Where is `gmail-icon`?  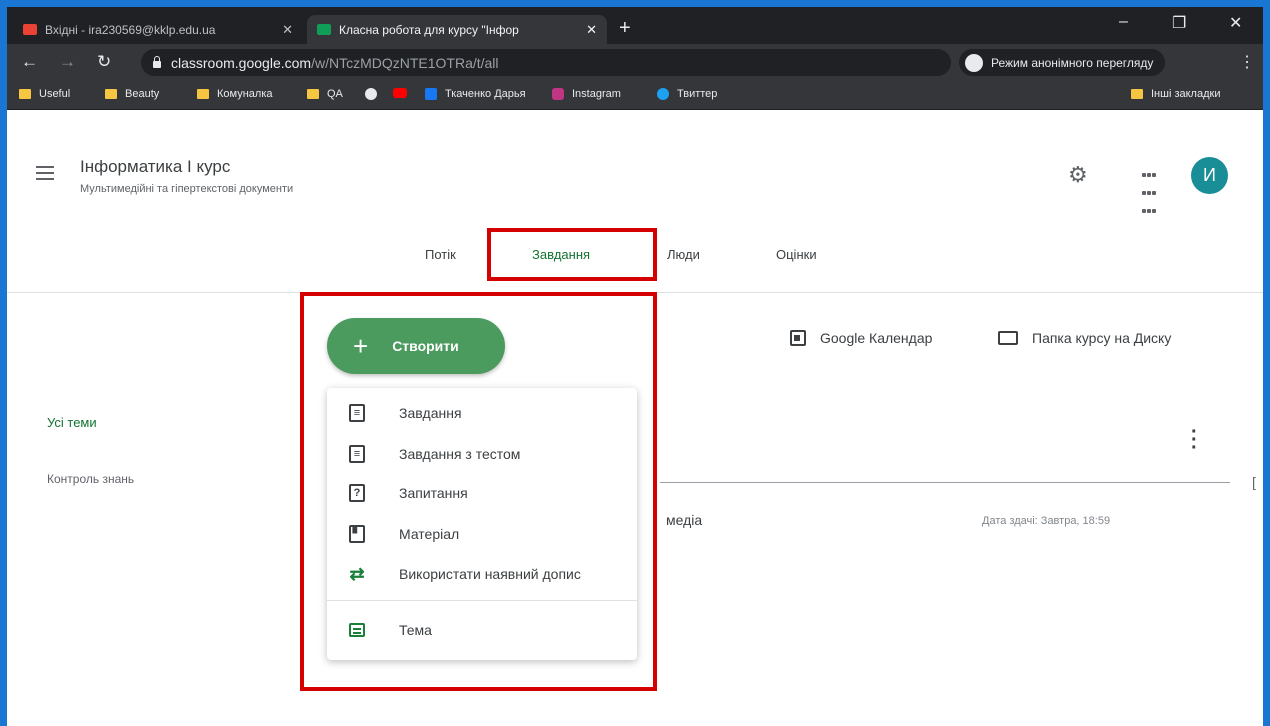
gmail-icon is located at coordinates (30, 29).